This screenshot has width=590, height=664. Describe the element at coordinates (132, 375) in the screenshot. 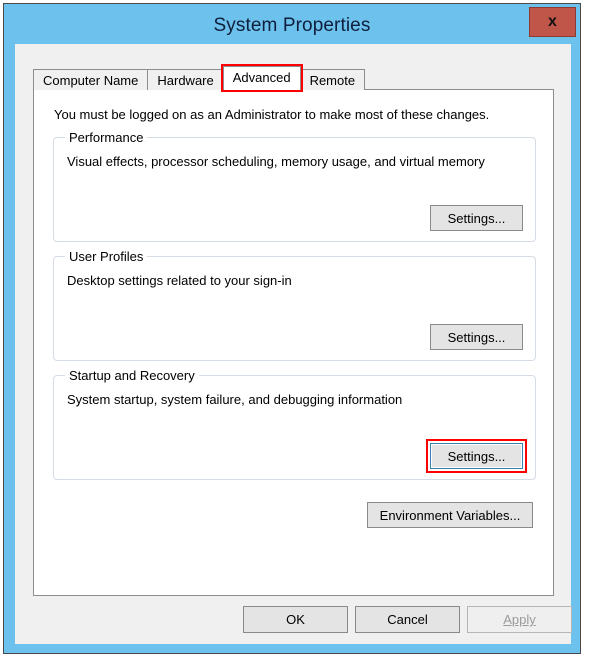

I see `group-title: Startup and Recovery` at that location.